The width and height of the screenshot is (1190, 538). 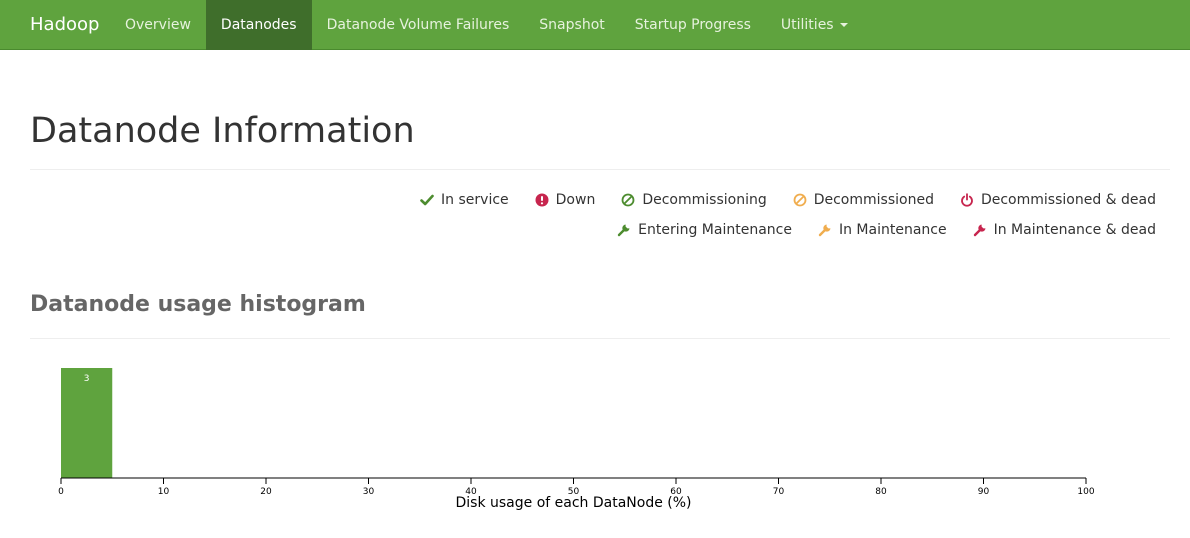 What do you see at coordinates (600, 338) in the screenshot?
I see `section-divider` at bounding box center [600, 338].